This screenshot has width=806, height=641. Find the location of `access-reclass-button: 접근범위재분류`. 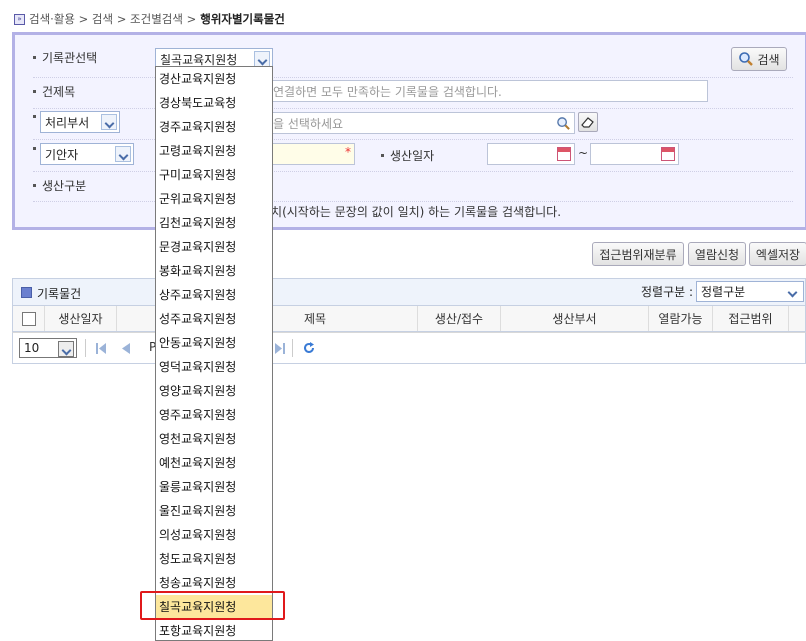

access-reclass-button: 접근범위재분류 is located at coordinates (638, 254).